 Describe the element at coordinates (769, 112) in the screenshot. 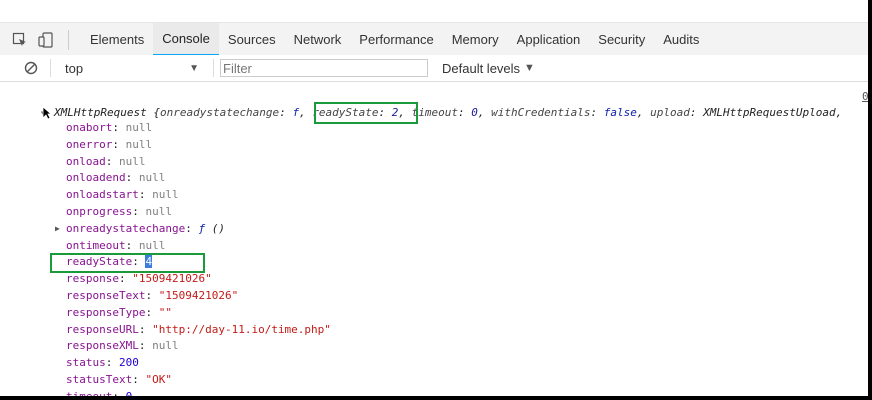

I see `summary-value: XMLHttpRequestUpload` at that location.